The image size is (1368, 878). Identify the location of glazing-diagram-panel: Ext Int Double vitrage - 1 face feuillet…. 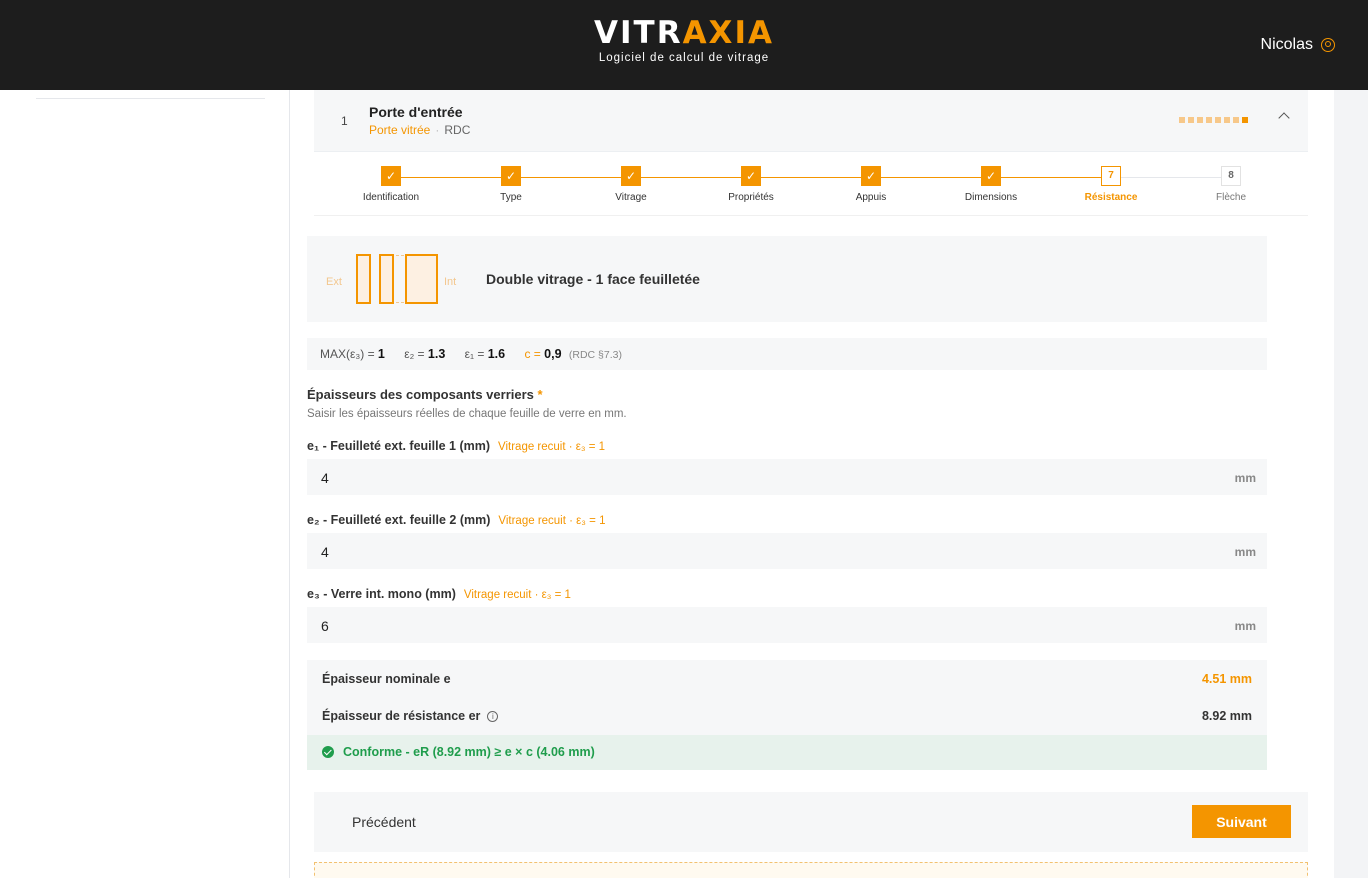
(787, 279).